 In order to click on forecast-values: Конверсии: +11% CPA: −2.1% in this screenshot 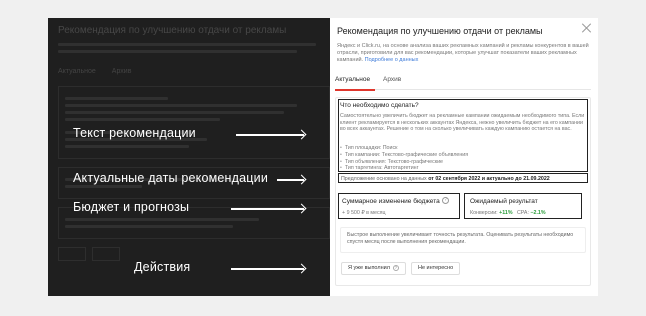, I will do `click(508, 213)`.